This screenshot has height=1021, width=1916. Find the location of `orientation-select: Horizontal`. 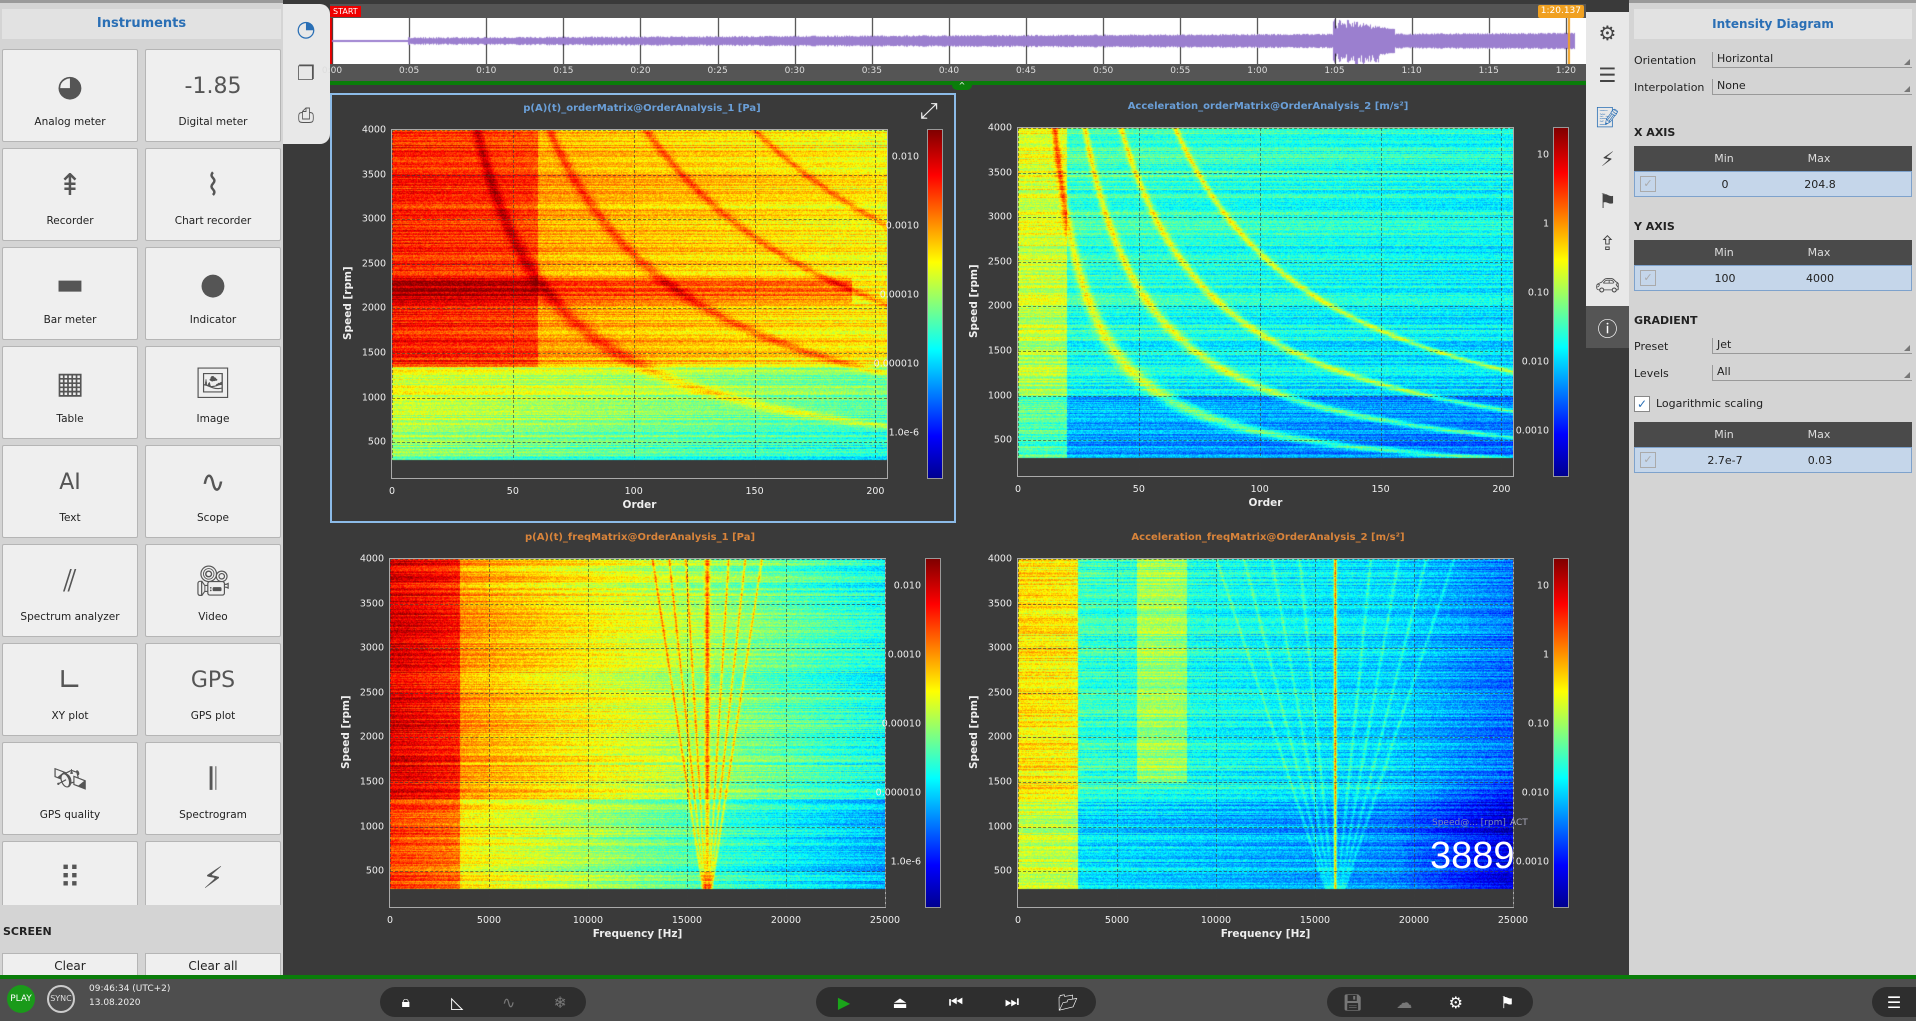

orientation-select: Horizontal is located at coordinates (1812, 60).